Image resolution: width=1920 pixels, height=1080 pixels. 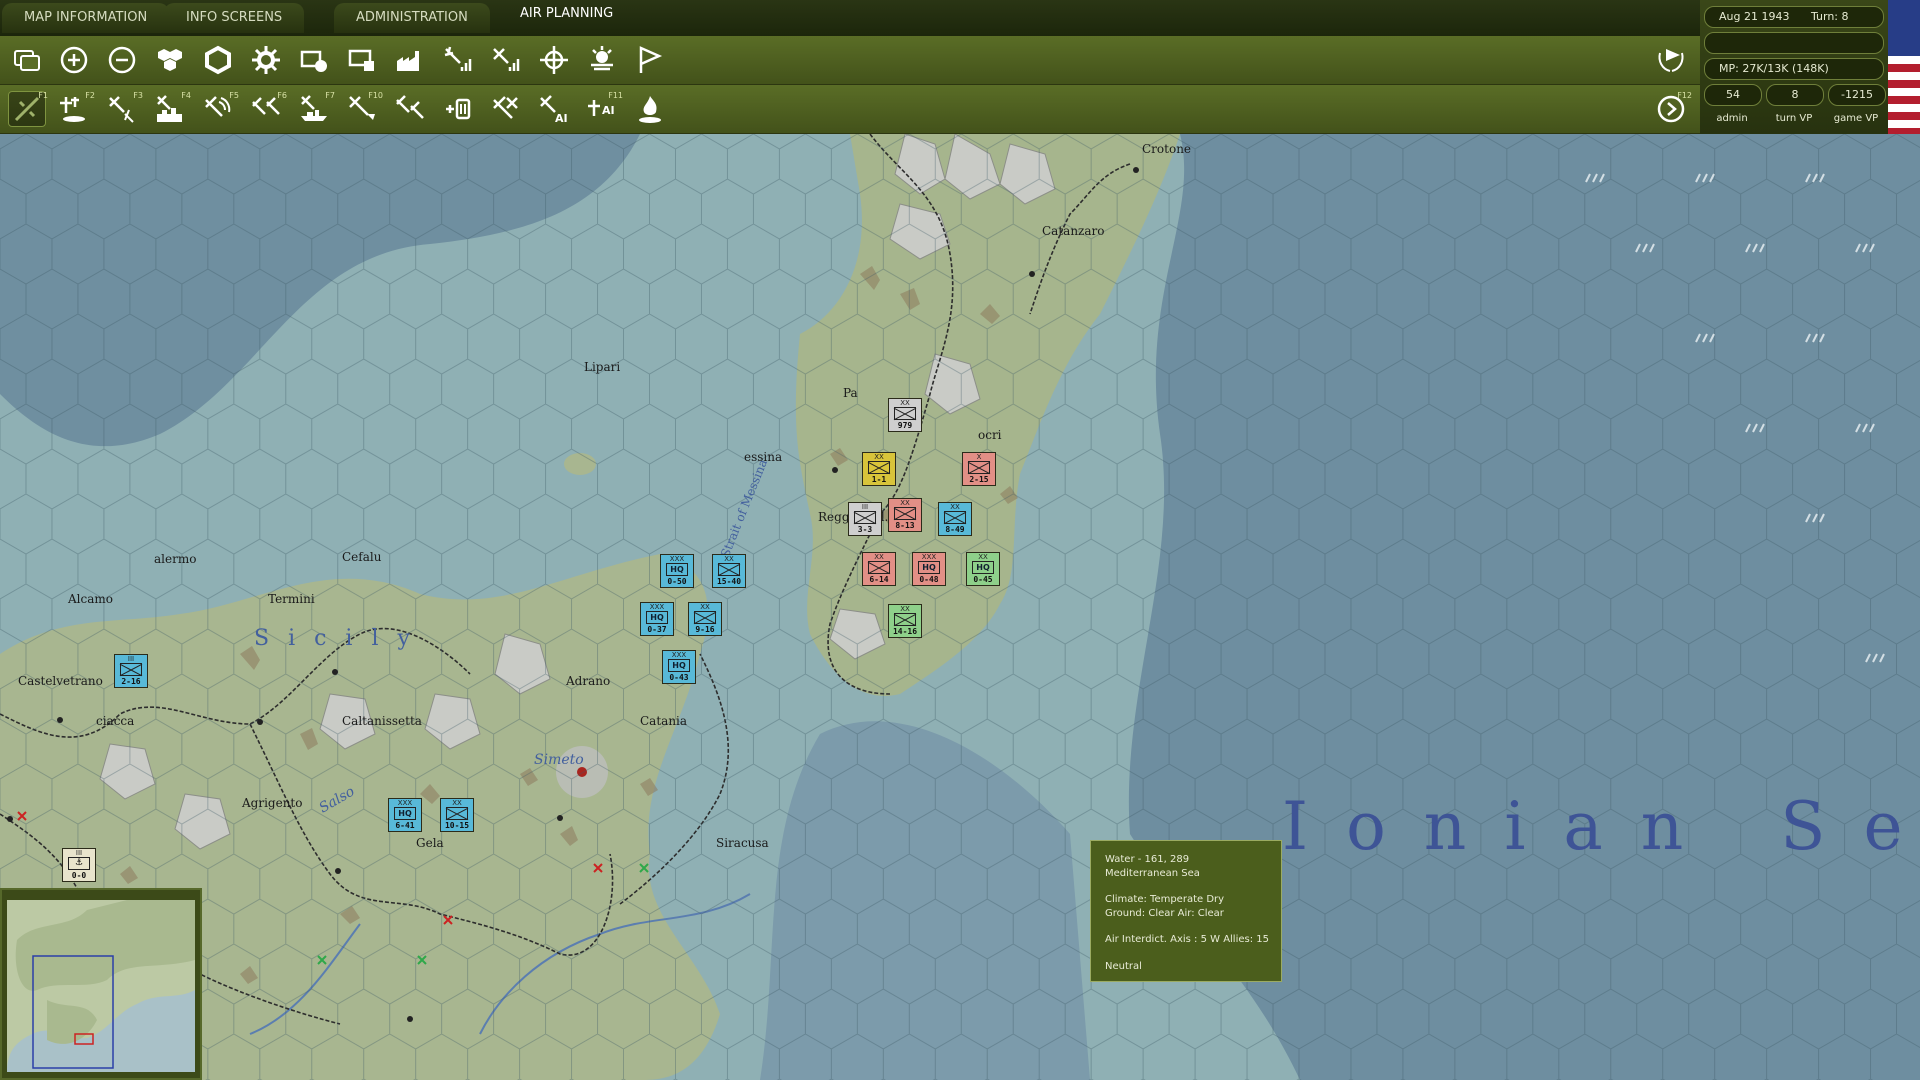 What do you see at coordinates (171, 109) in the screenshot?
I see `air-bomb-city-icon: F4` at bounding box center [171, 109].